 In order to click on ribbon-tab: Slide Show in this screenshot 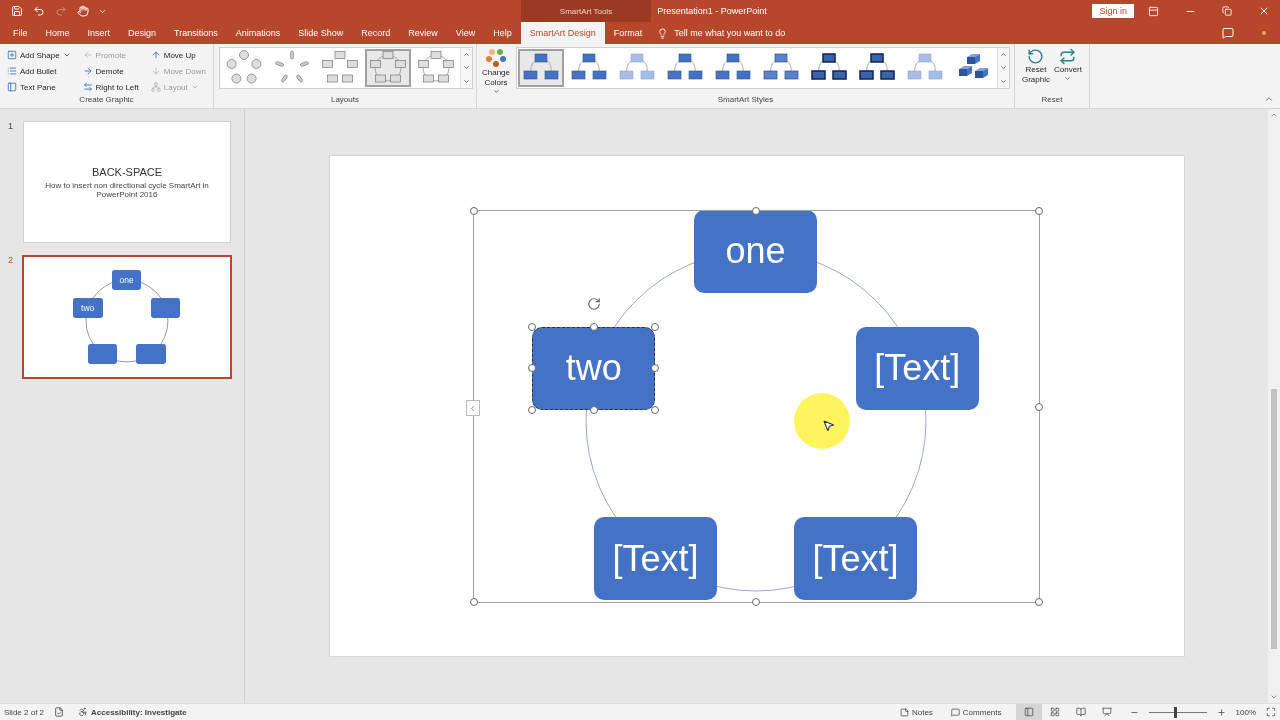, I will do `click(321, 33)`.